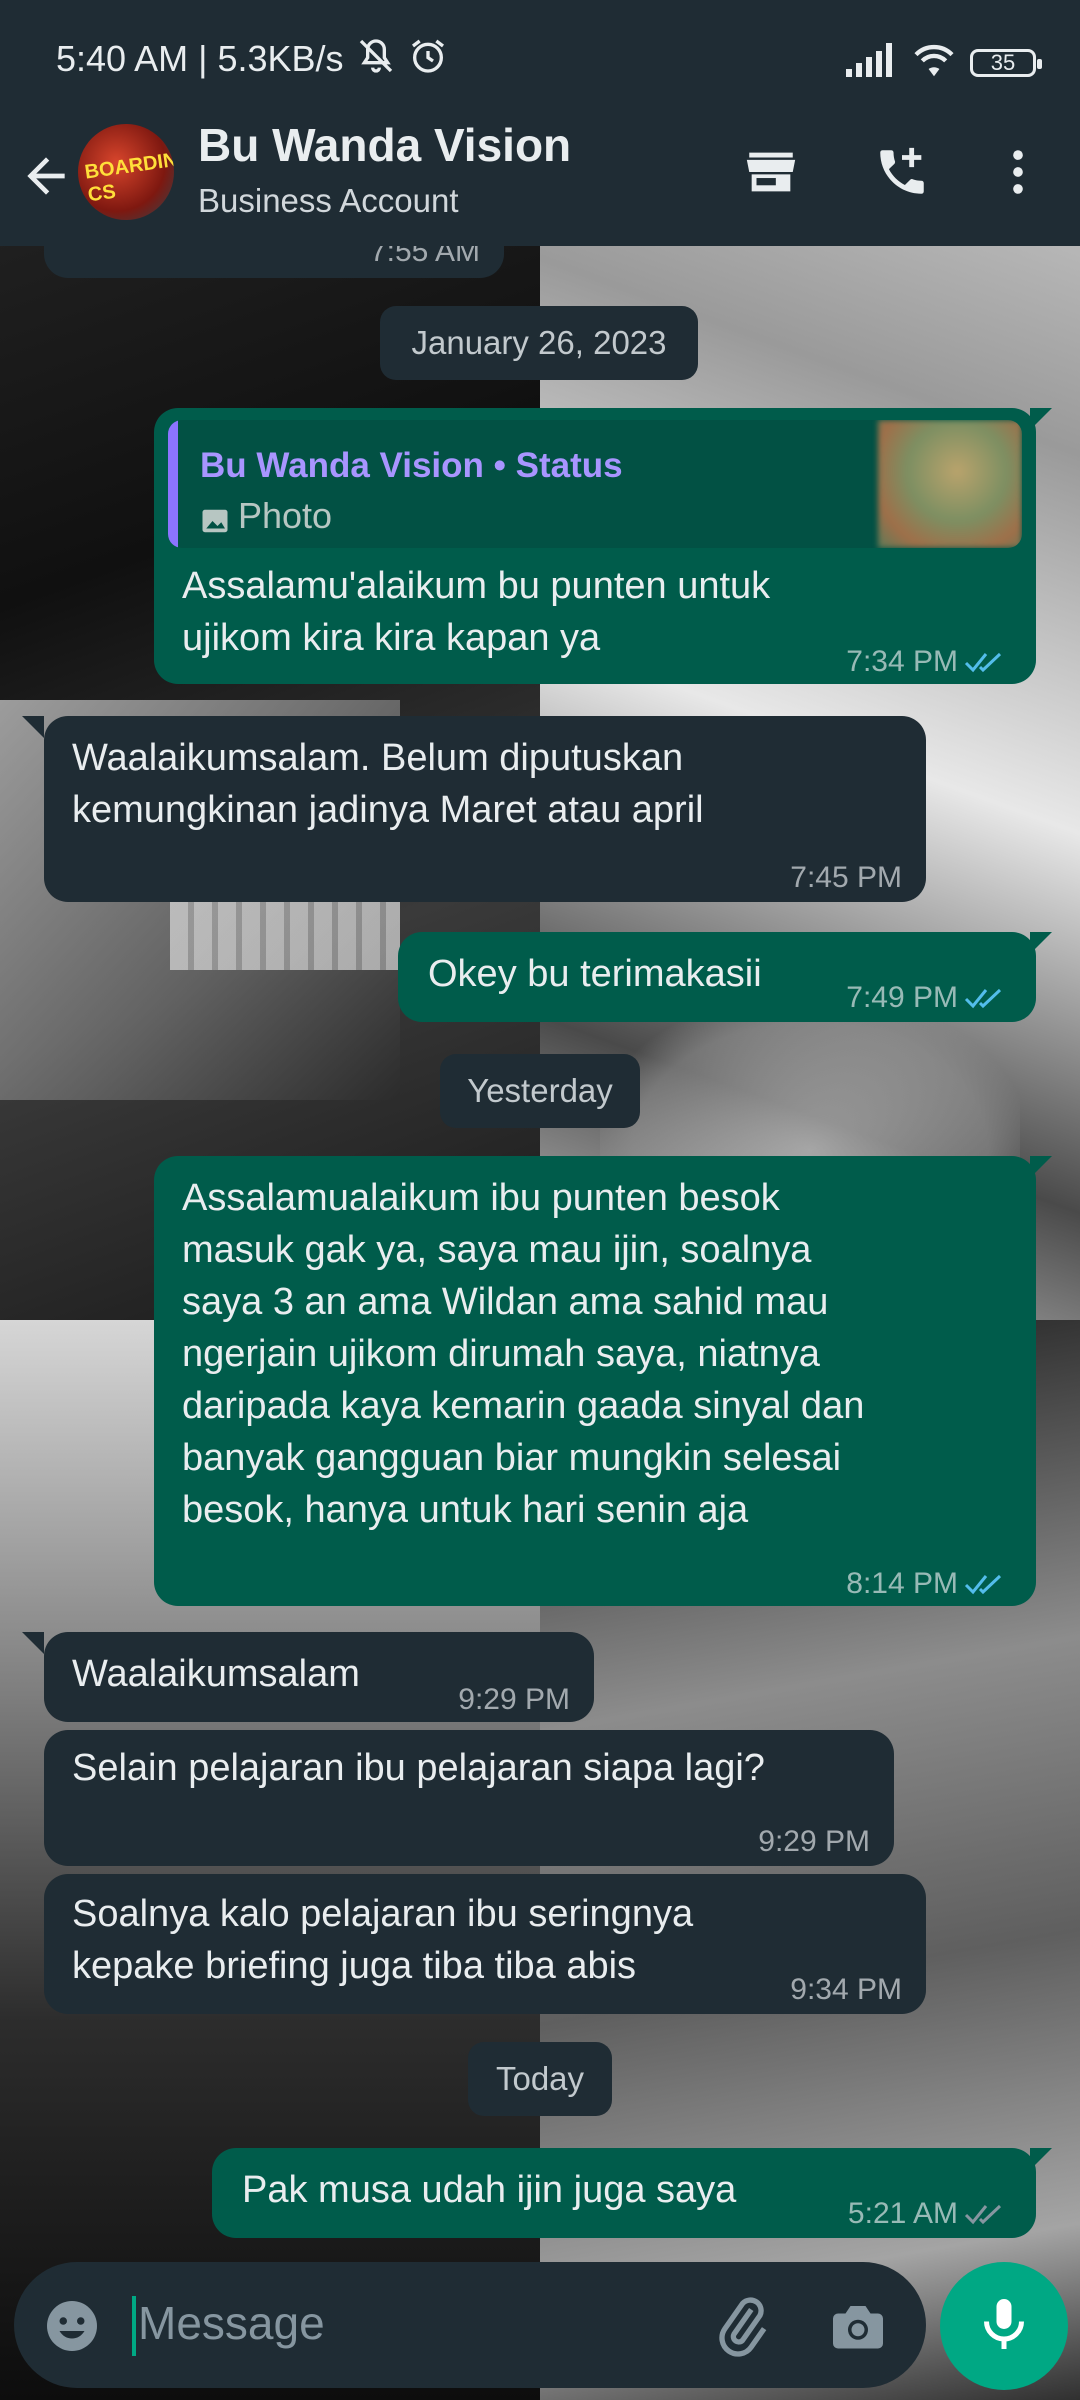 This screenshot has width=1080, height=2400. What do you see at coordinates (465, 1510) in the screenshot?
I see `message-text-line: besok, hanya untuk hari senin aja` at bounding box center [465, 1510].